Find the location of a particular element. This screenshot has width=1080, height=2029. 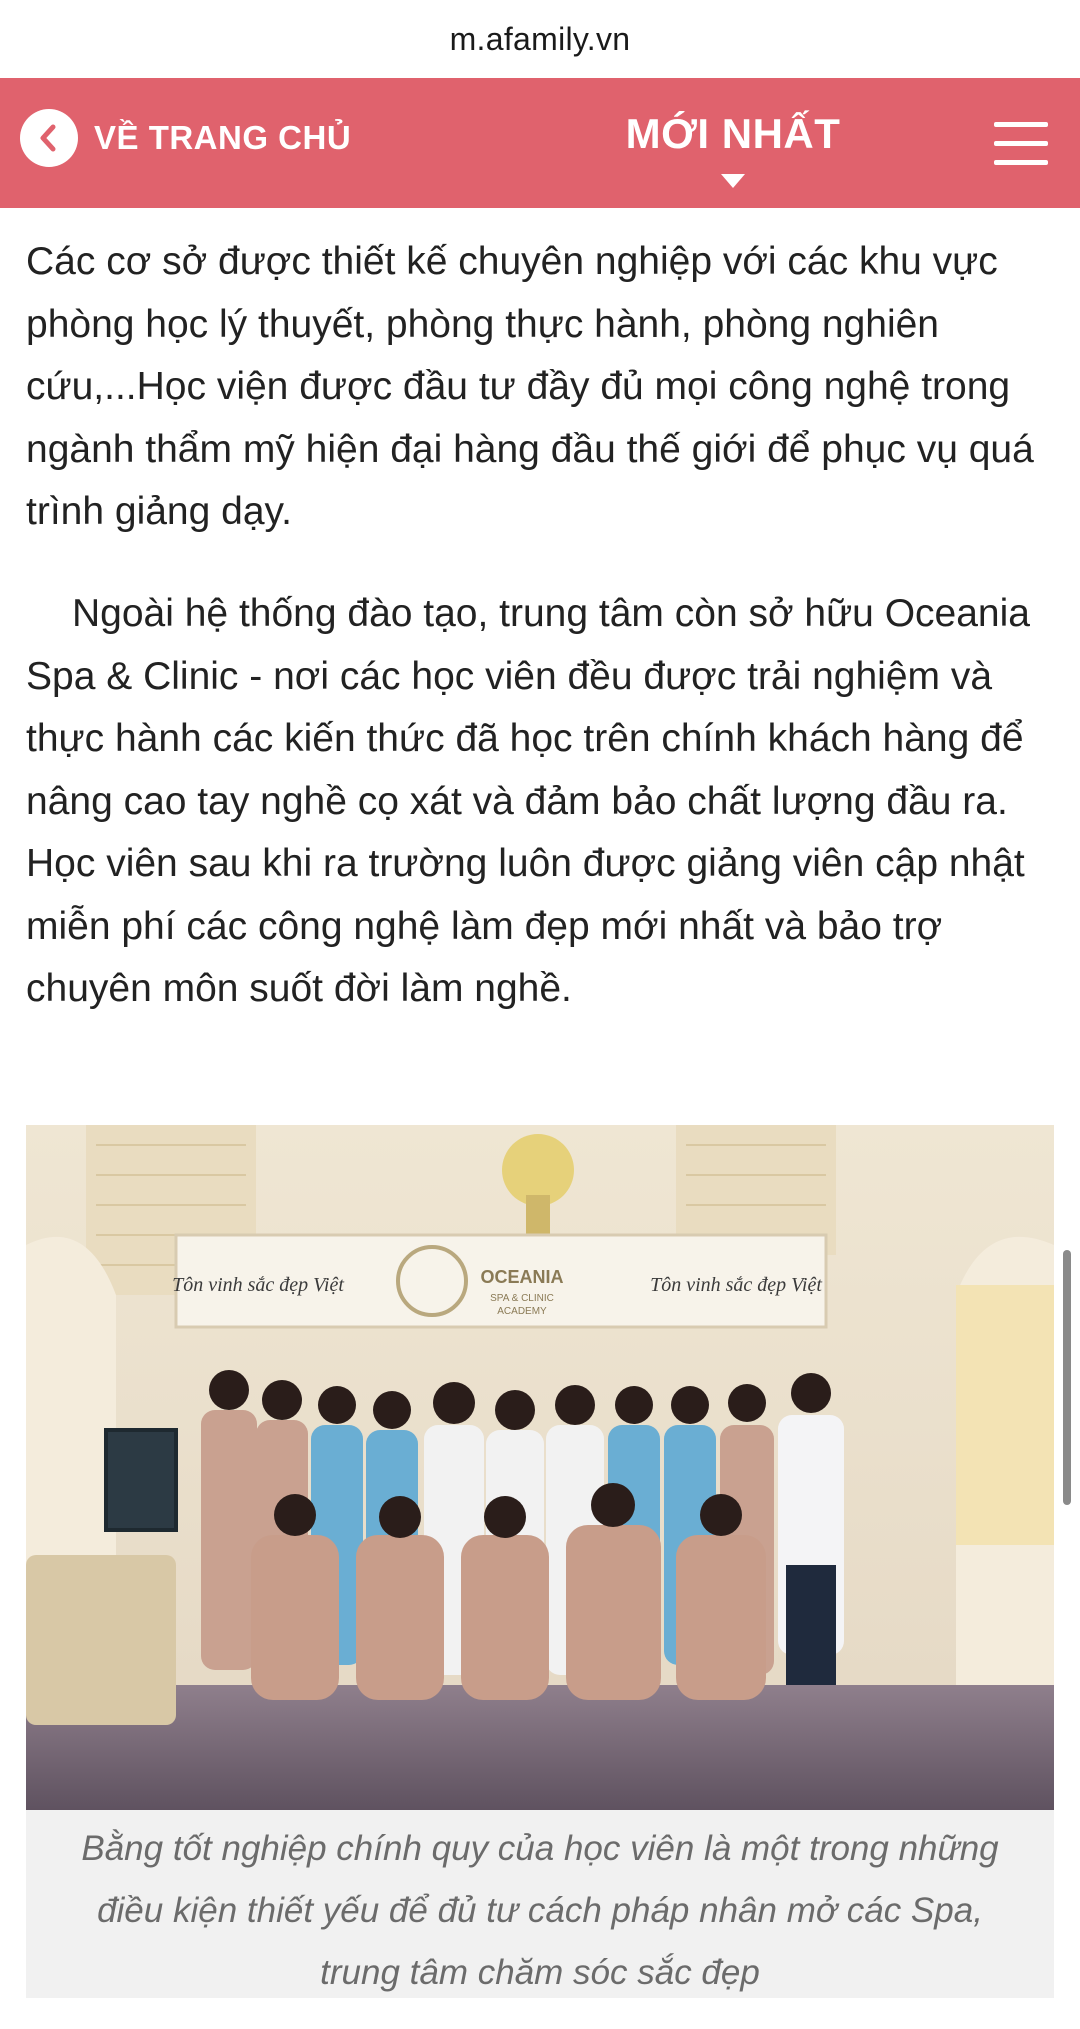

back-to-home-button: VỀ TRANG CHỦ is located at coordinates (185, 138).